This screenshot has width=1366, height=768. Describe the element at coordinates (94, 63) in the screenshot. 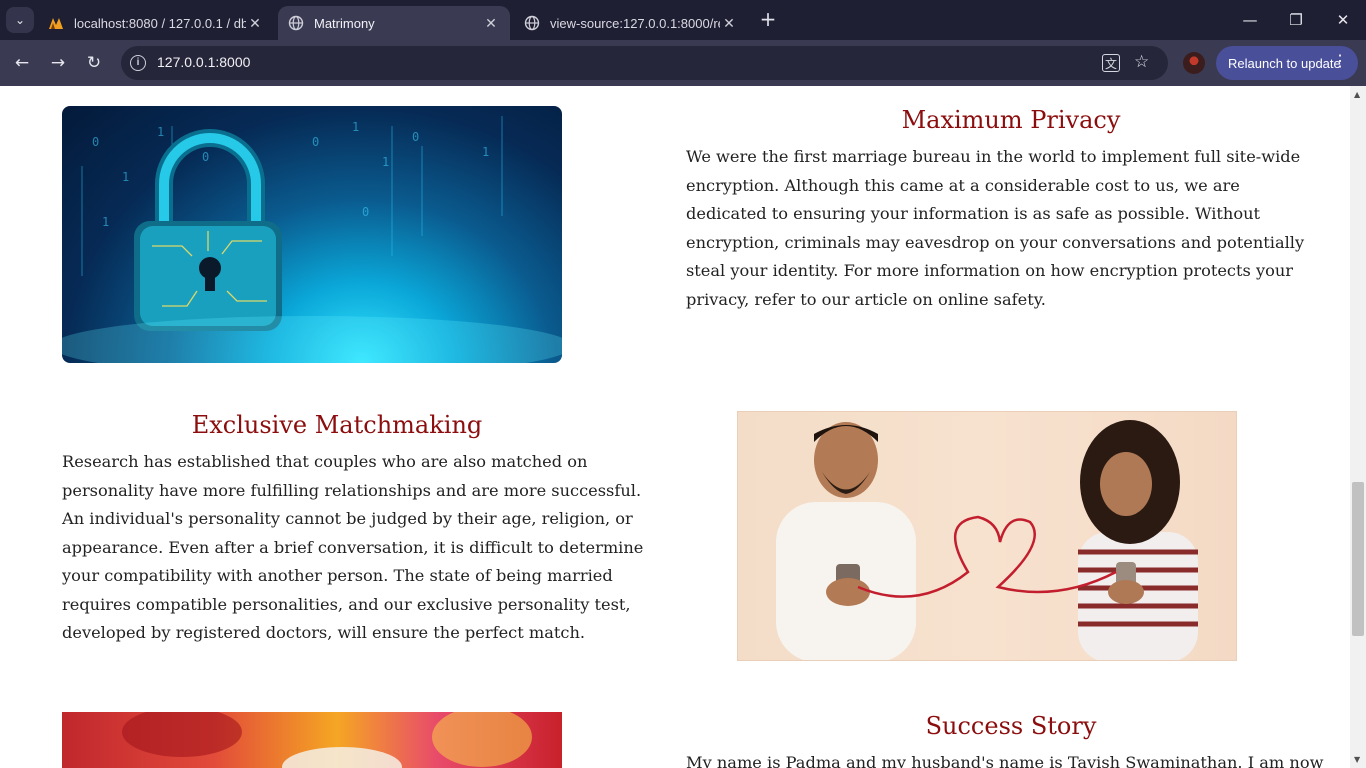

I see `reload-icon: ↻` at that location.